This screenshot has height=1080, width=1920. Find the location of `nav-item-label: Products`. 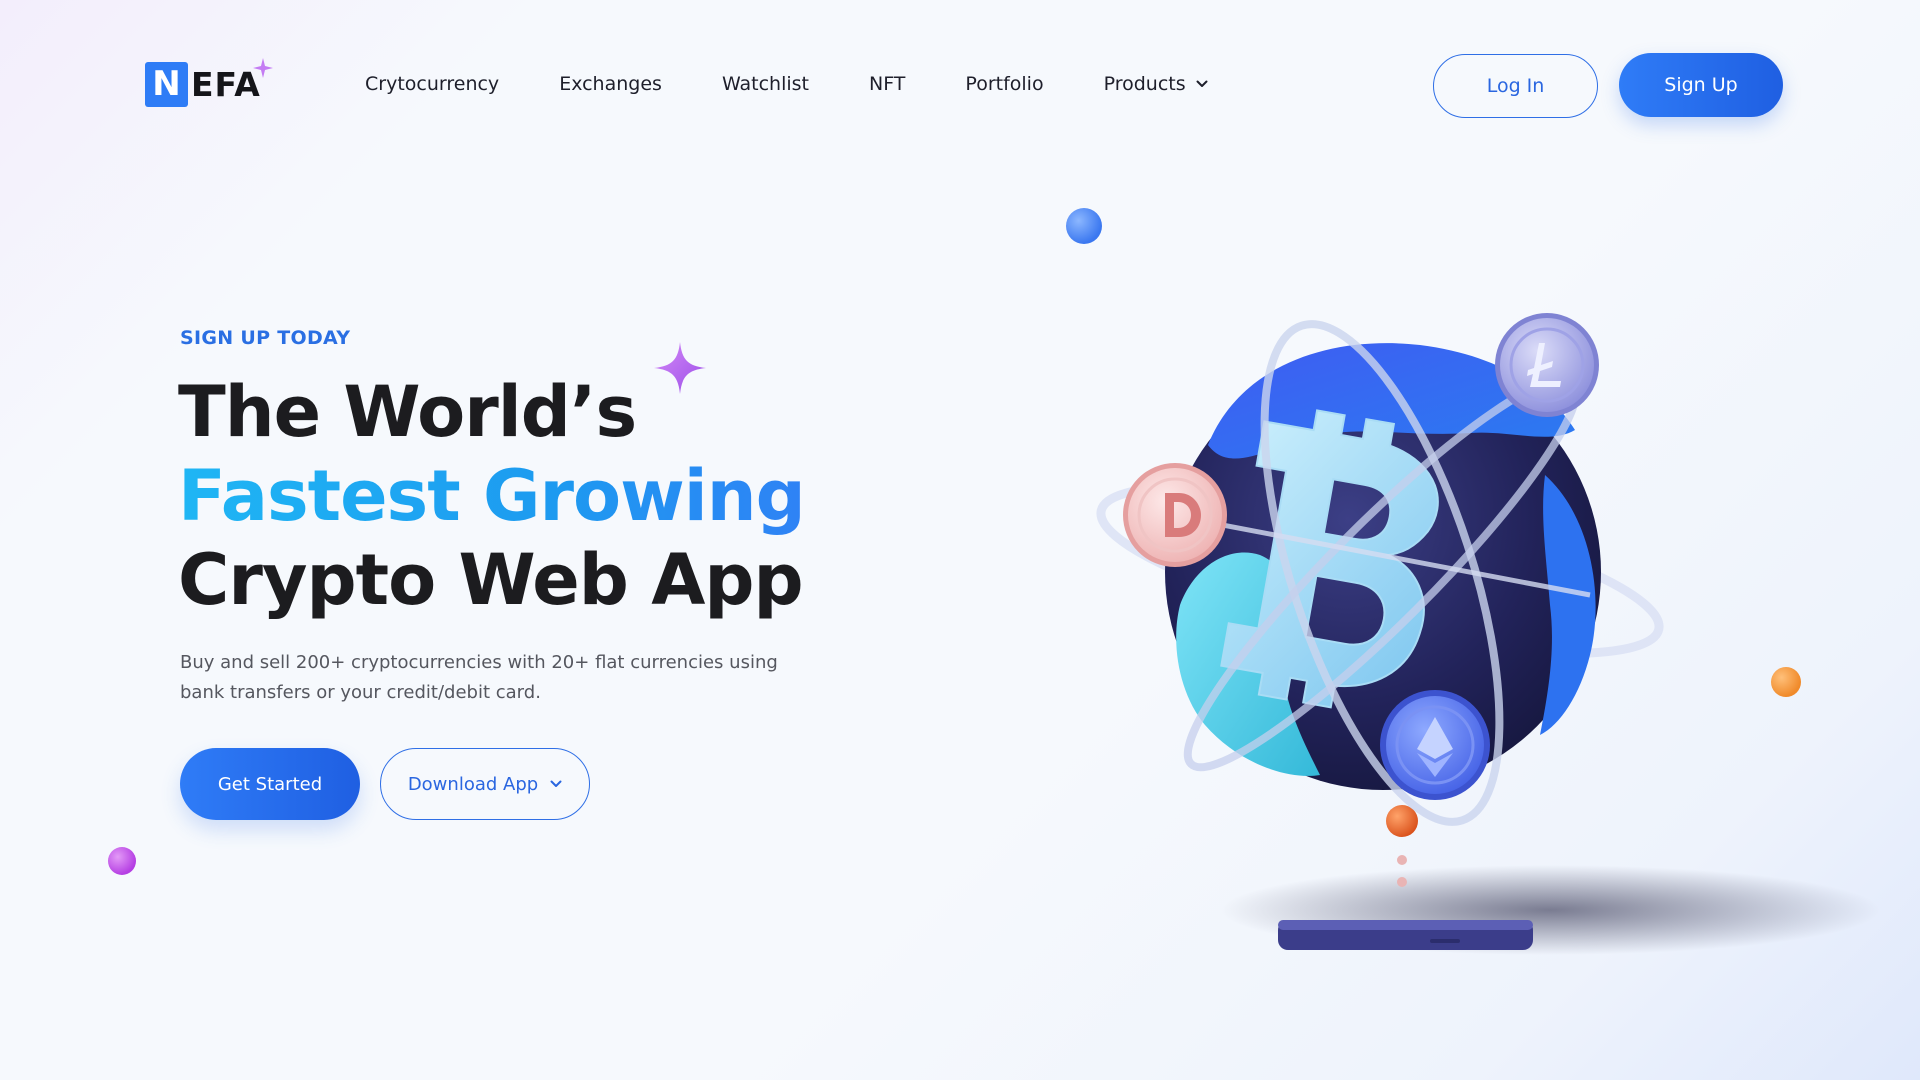

nav-item-label: Products is located at coordinates (1144, 84).